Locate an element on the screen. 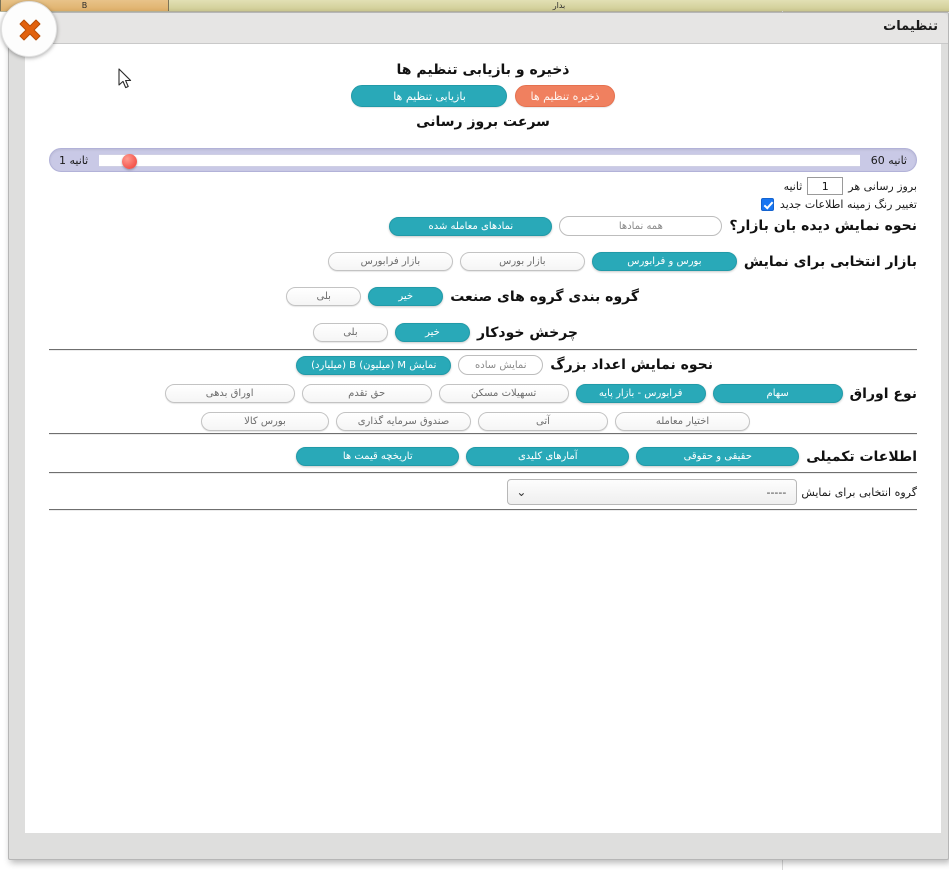 This screenshot has width=949, height=870. securities-type-label: نوع اوراق is located at coordinates (883, 393).